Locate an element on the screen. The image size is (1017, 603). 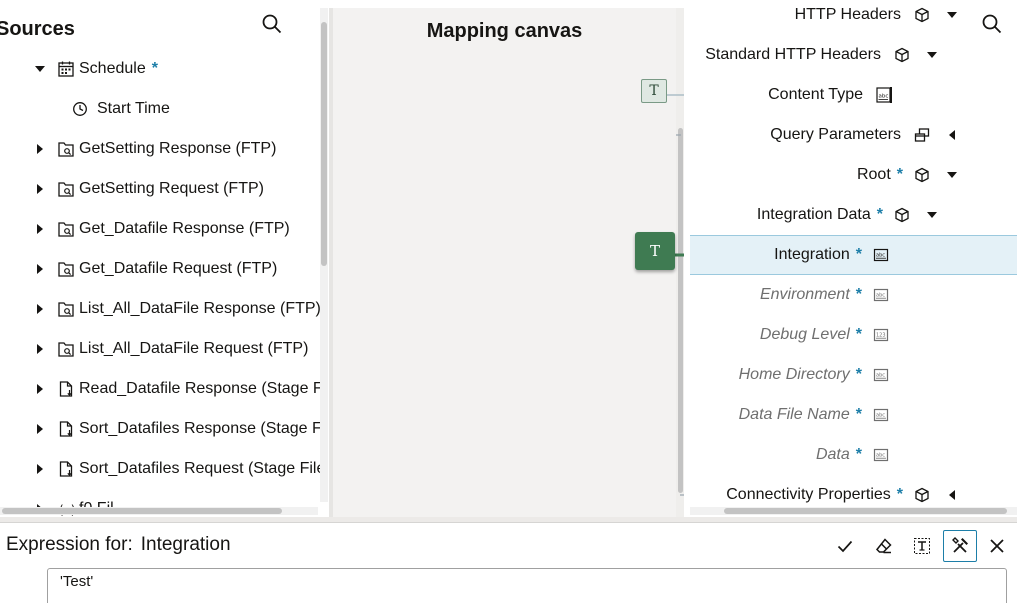
function-token-integration: T is located at coordinates (655, 251).